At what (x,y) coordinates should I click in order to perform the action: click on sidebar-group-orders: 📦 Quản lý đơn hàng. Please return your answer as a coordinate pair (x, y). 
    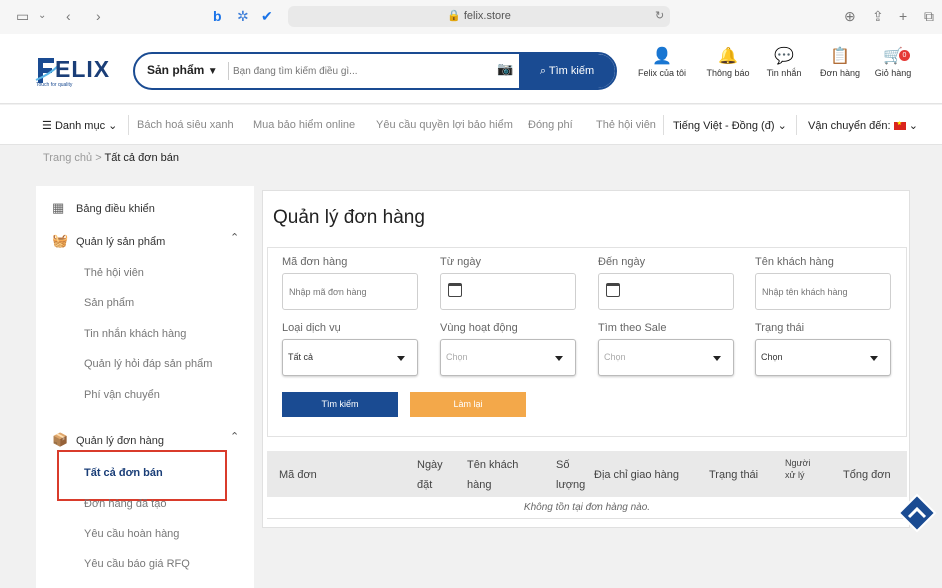
    Looking at the image, I should click on (108, 440).